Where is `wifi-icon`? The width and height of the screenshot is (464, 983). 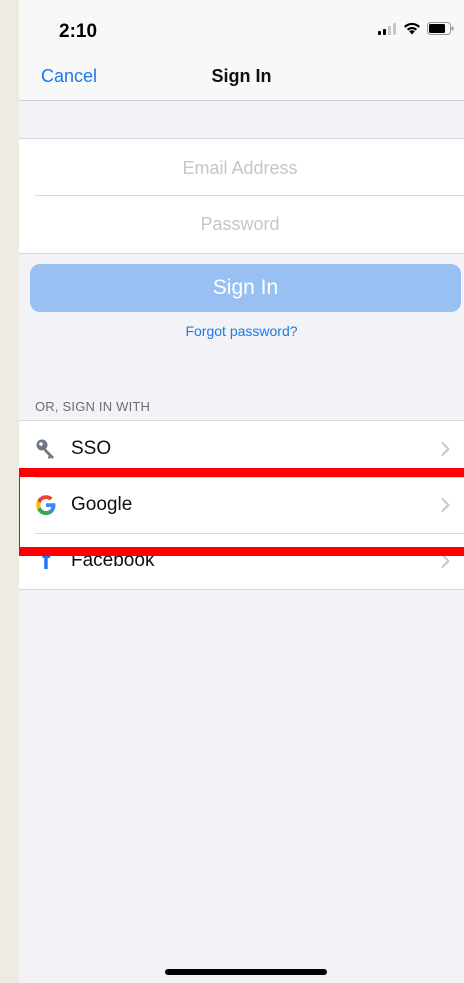 wifi-icon is located at coordinates (412, 28).